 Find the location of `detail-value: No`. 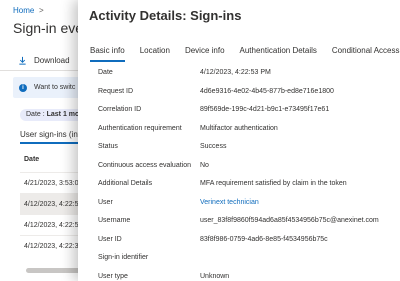

detail-value: No is located at coordinates (204, 165).